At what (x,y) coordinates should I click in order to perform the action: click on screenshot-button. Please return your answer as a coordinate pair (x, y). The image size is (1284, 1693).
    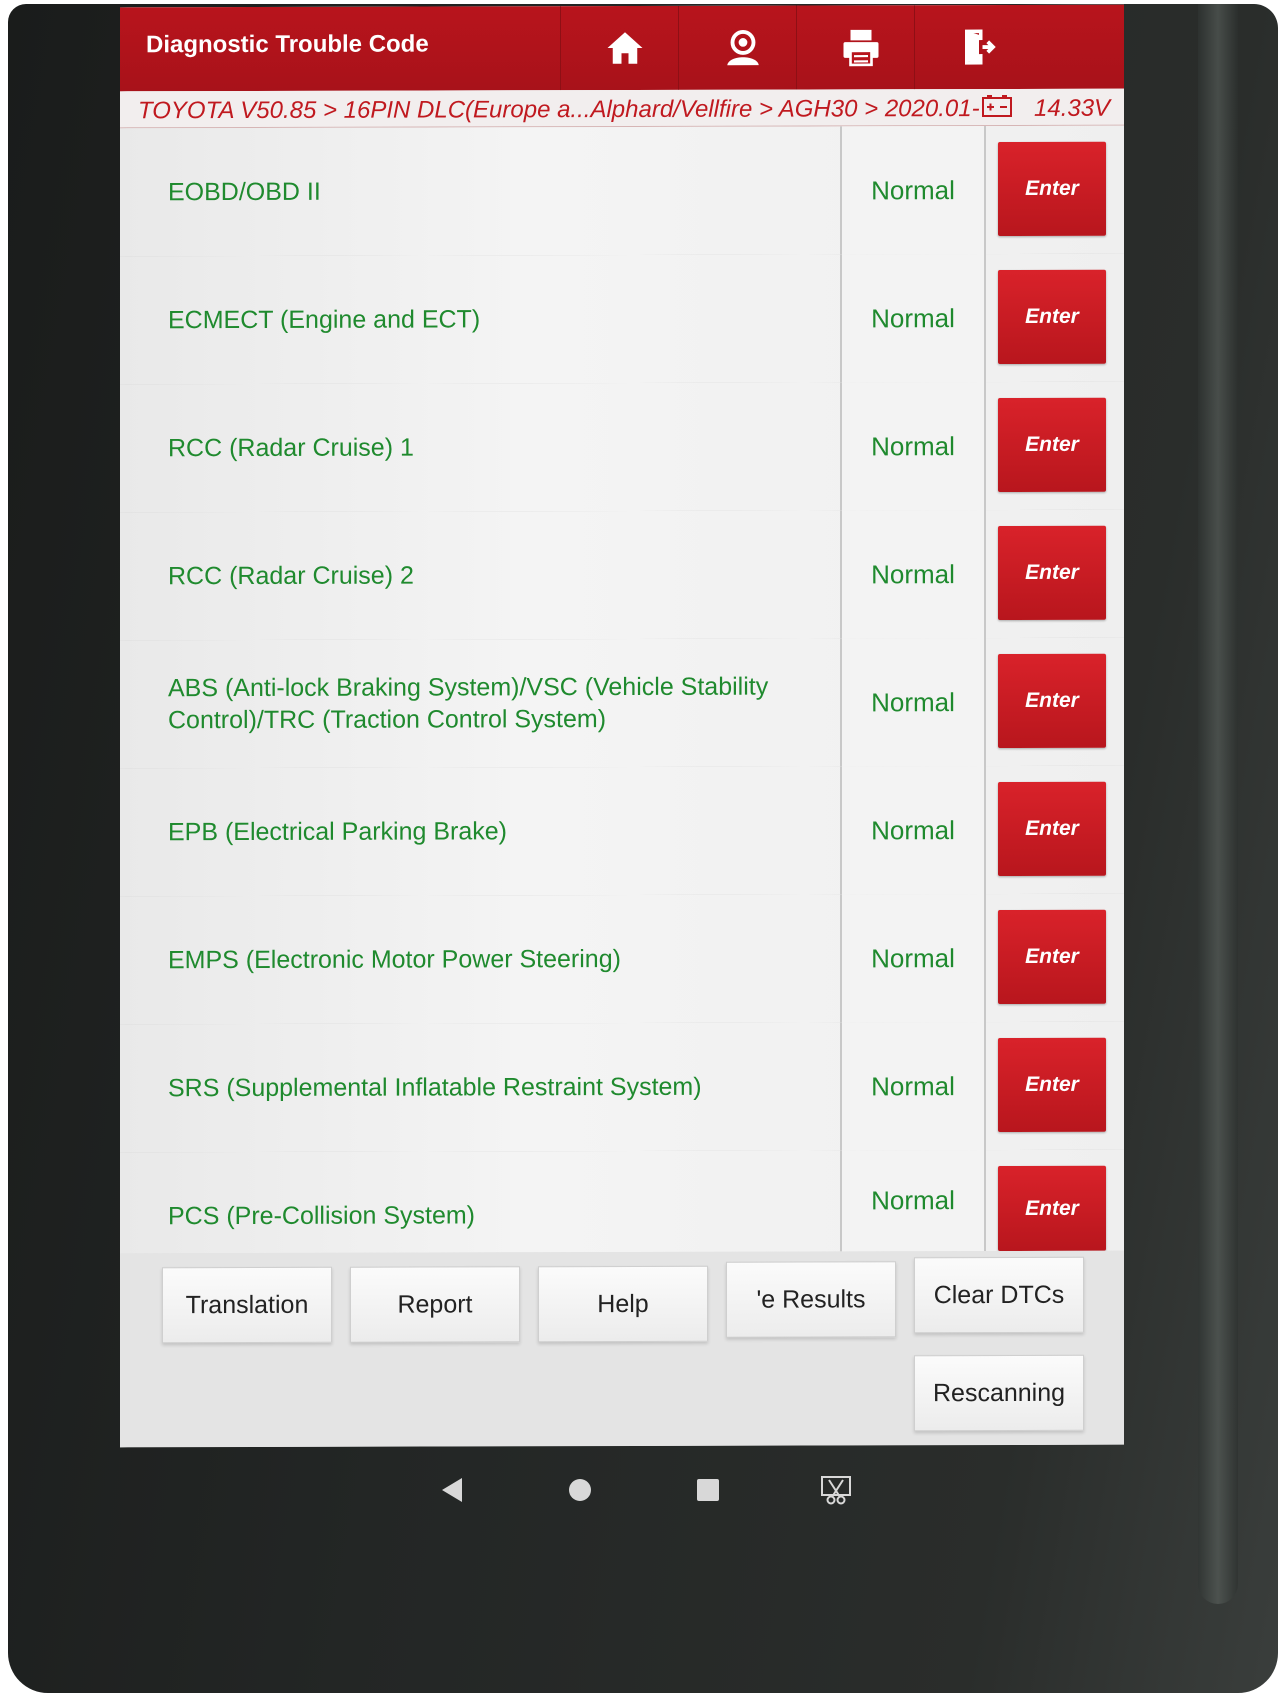
    Looking at the image, I should click on (836, 1490).